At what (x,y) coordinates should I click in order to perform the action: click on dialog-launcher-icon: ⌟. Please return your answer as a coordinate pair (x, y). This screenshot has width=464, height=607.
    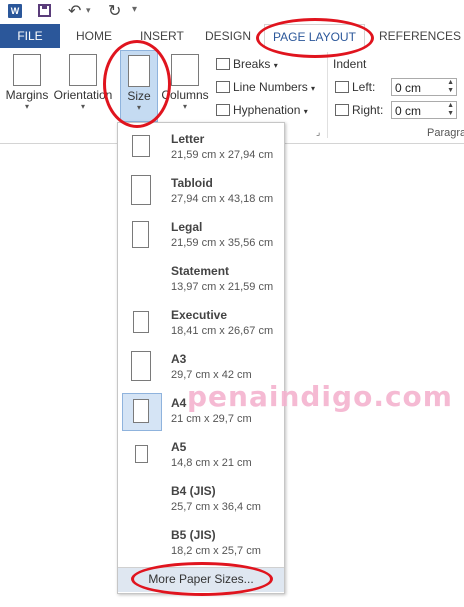
    Looking at the image, I should click on (318, 132).